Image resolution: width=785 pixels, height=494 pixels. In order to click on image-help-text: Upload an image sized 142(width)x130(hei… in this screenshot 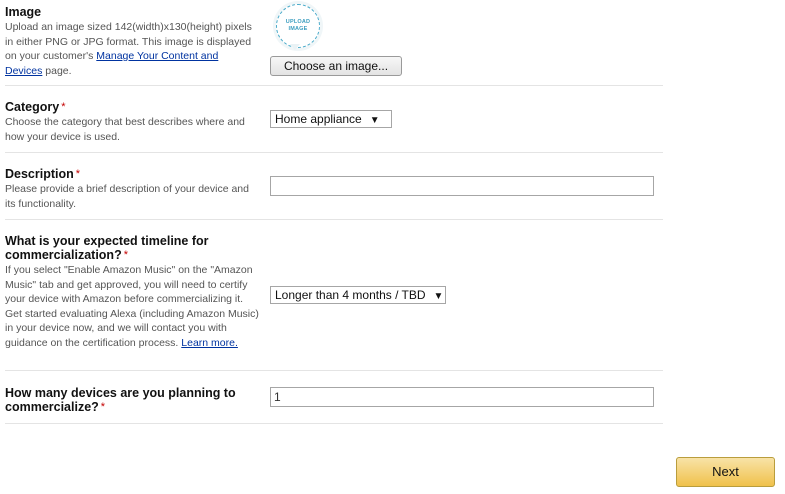, I will do `click(128, 49)`.